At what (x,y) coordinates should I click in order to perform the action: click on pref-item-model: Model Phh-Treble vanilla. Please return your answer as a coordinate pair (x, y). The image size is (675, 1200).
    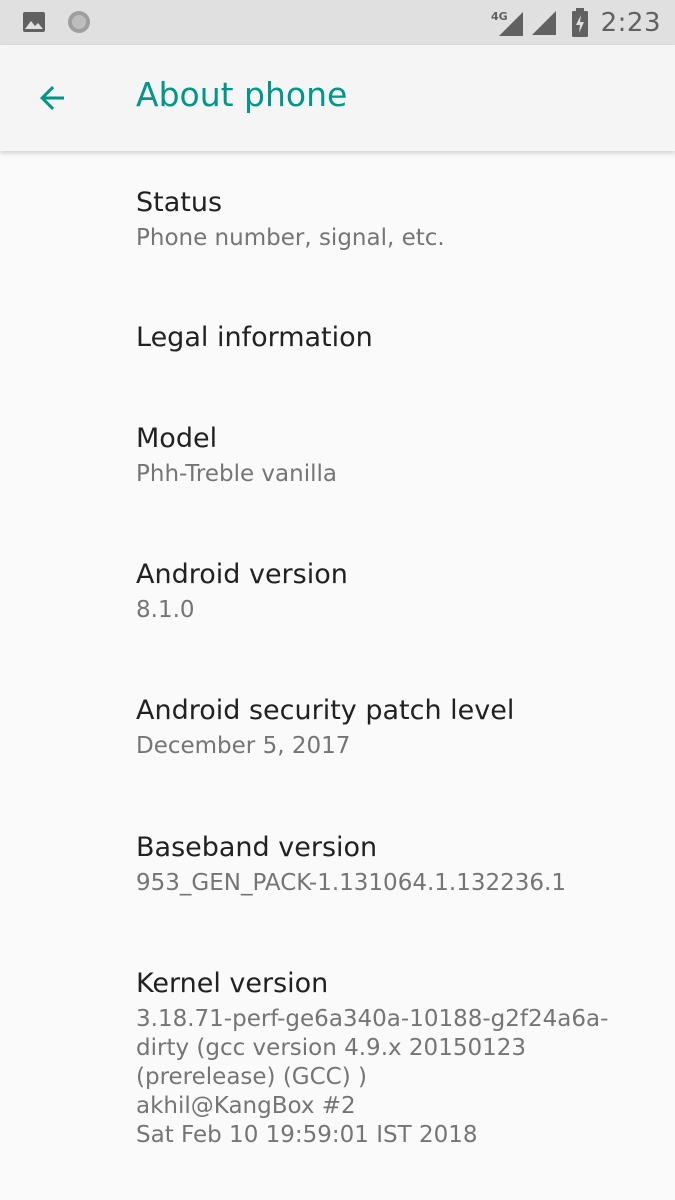
    Looking at the image, I should click on (337, 455).